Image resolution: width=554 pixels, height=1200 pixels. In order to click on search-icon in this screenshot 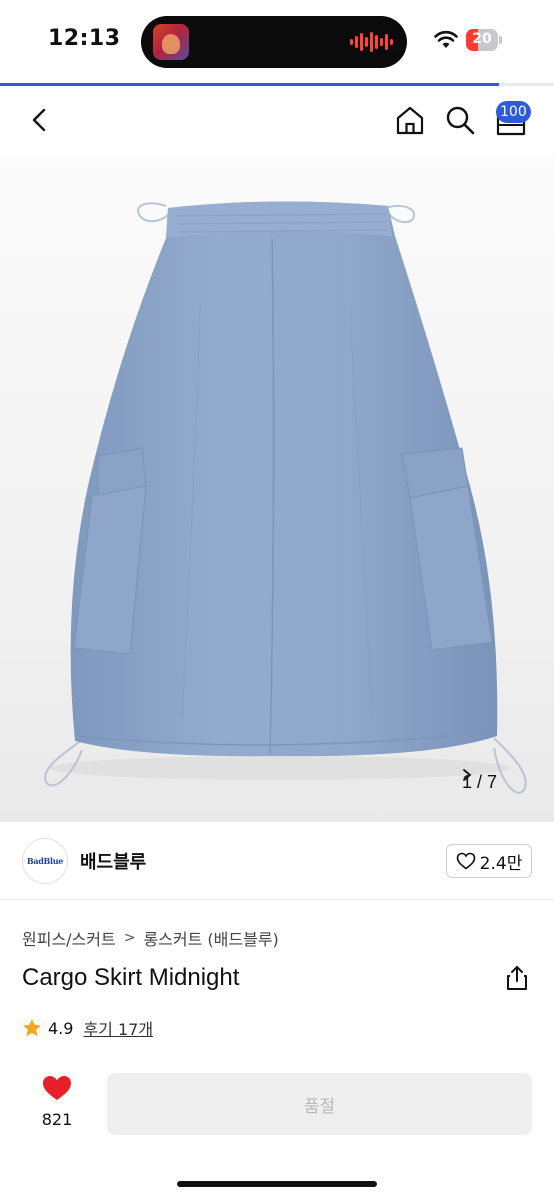, I will do `click(460, 120)`.